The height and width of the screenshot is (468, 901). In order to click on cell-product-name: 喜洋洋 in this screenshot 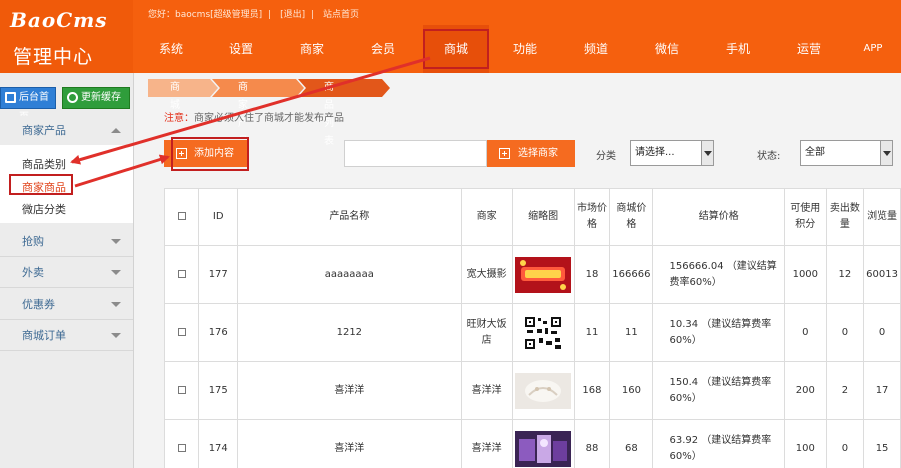, I will do `click(349, 390)`.